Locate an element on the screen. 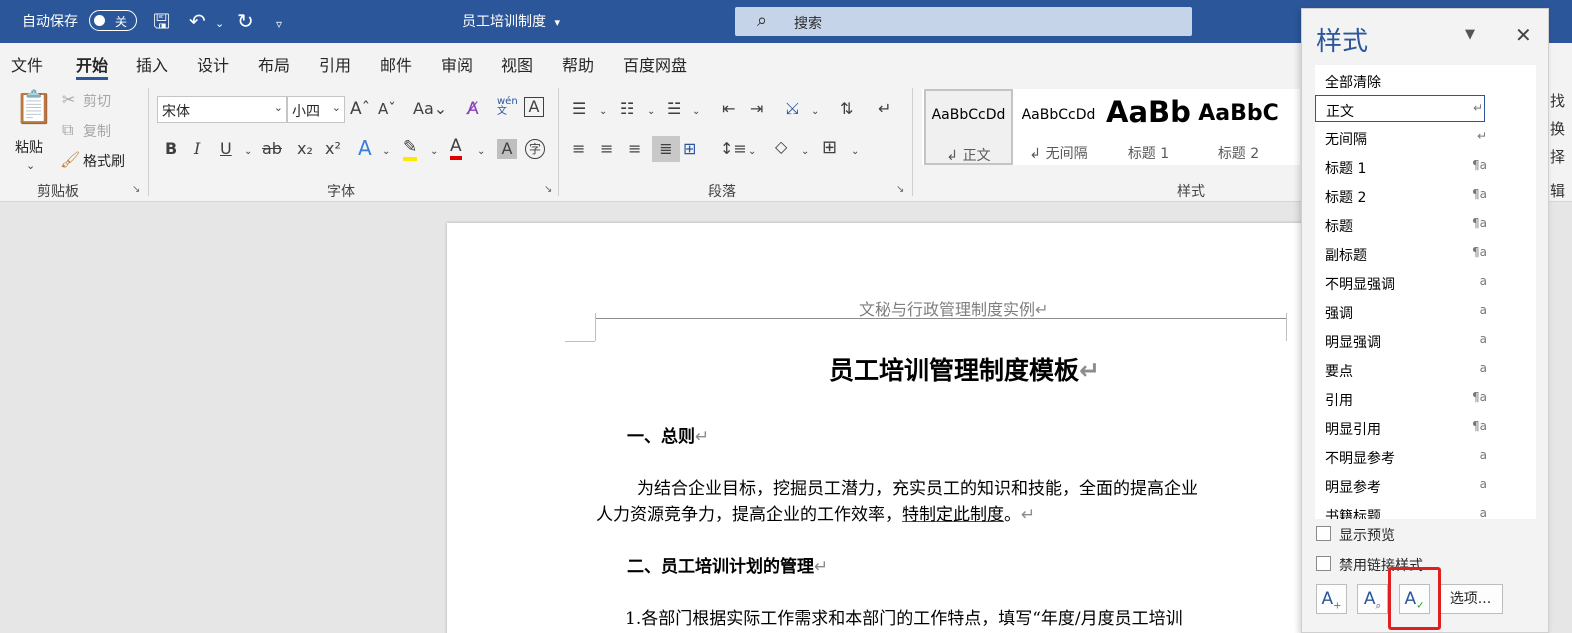 The image size is (1572, 633). subscript-icon: x₂ is located at coordinates (305, 149).